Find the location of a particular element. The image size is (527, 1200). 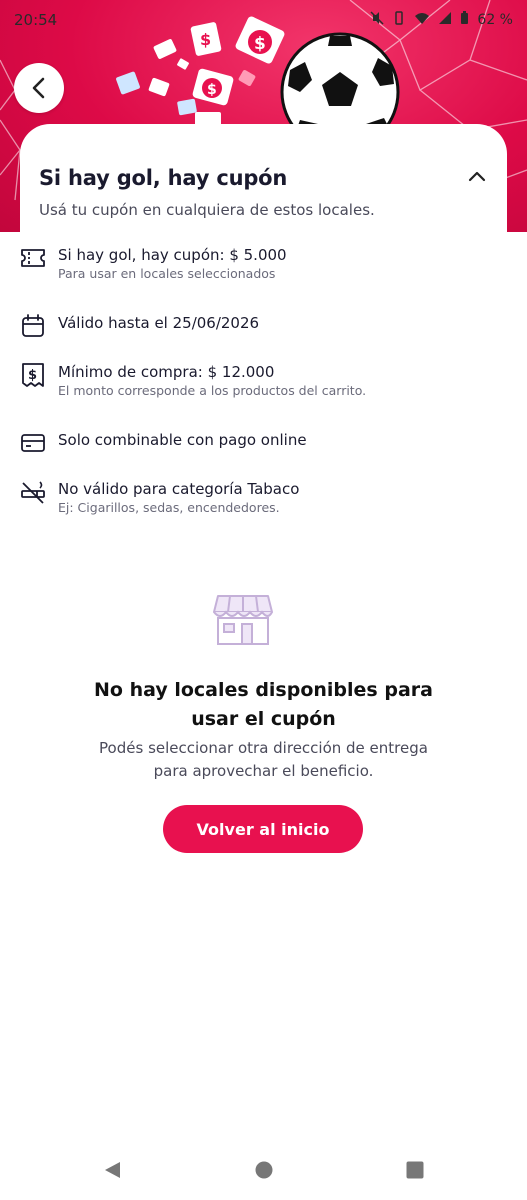

condition-payment: Solo combinable con pago online is located at coordinates (182, 440).